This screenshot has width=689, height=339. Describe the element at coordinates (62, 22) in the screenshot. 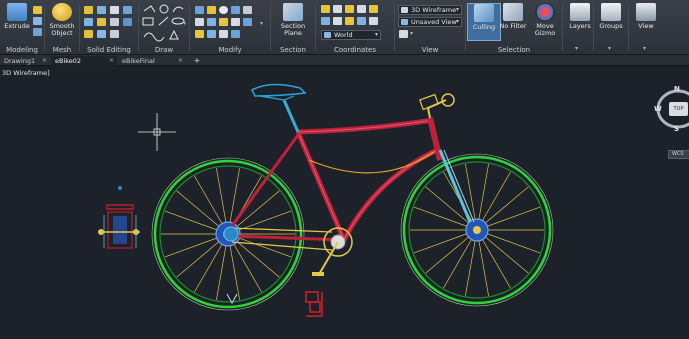

I see `smooth-object-button: Smooth Object` at that location.